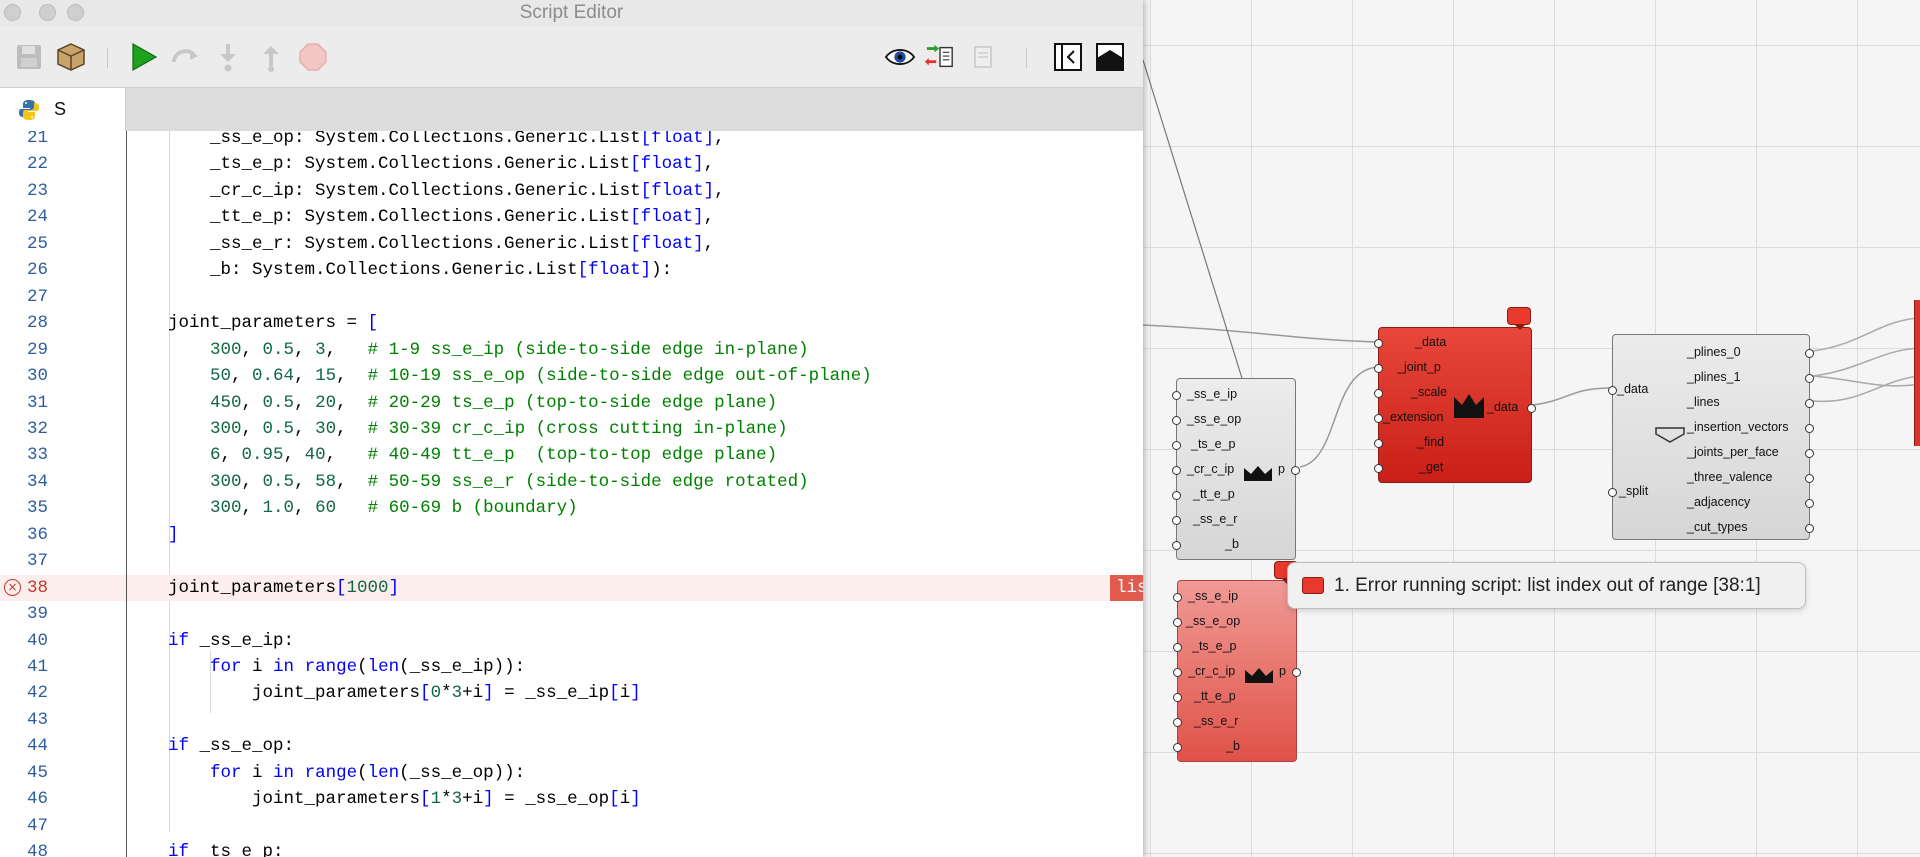  I want to click on code-line: 28 joint_parameters = [, so click(571, 323).